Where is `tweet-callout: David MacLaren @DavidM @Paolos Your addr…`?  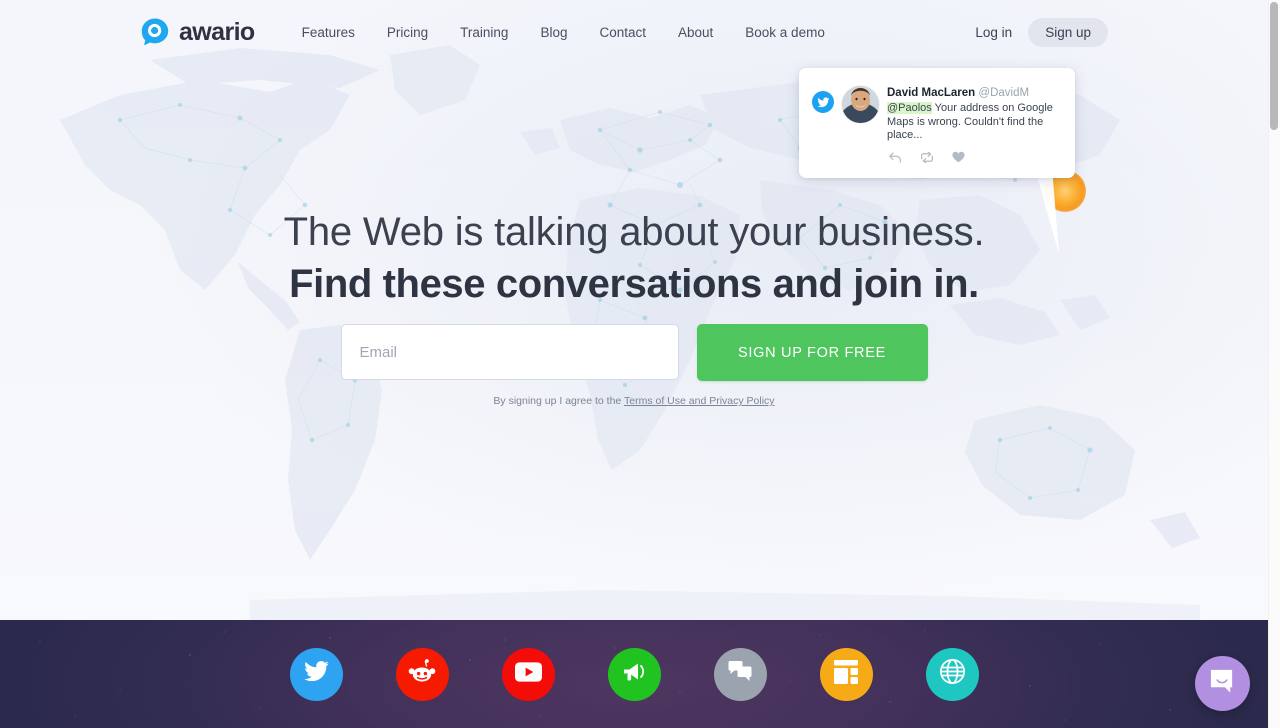
tweet-callout: David MacLaren @DavidM @Paolos Your addr… is located at coordinates (937, 161).